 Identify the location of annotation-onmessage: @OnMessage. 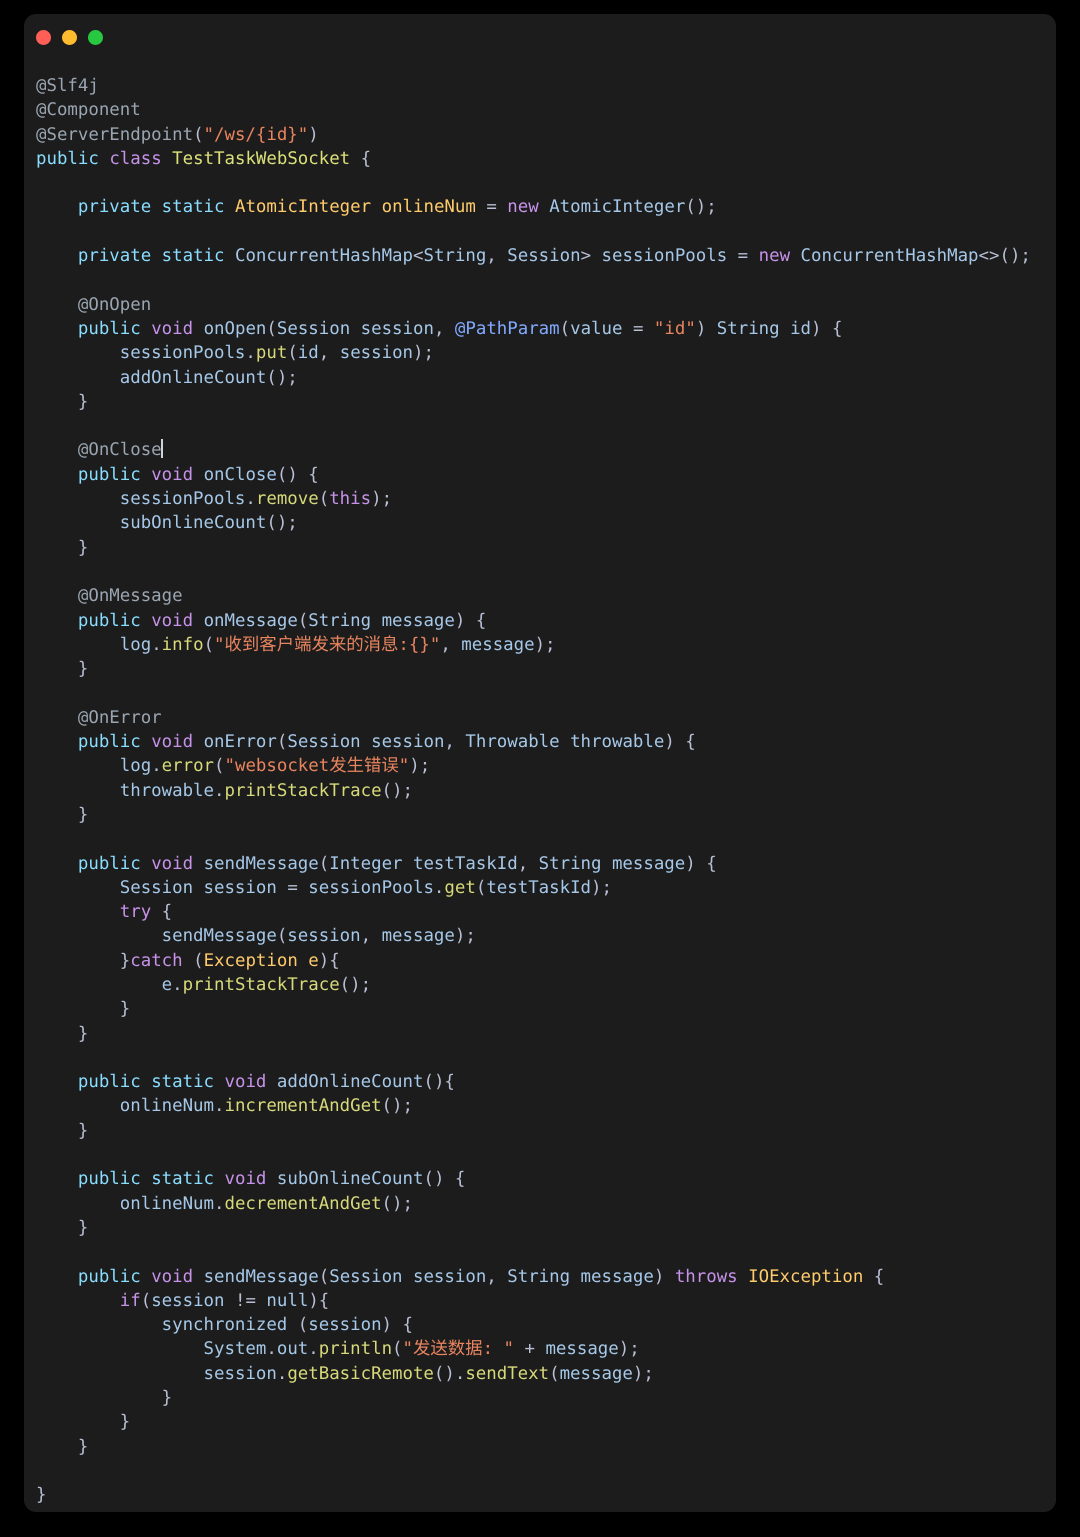
(130, 596).